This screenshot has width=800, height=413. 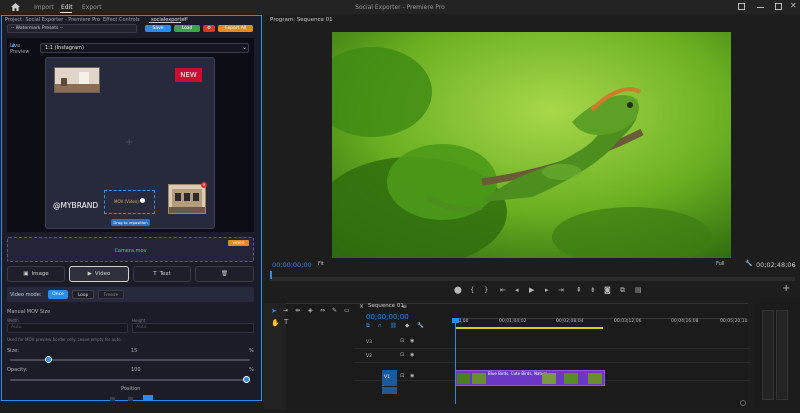 I want to click on size-value: 15, so click(x=134, y=351).